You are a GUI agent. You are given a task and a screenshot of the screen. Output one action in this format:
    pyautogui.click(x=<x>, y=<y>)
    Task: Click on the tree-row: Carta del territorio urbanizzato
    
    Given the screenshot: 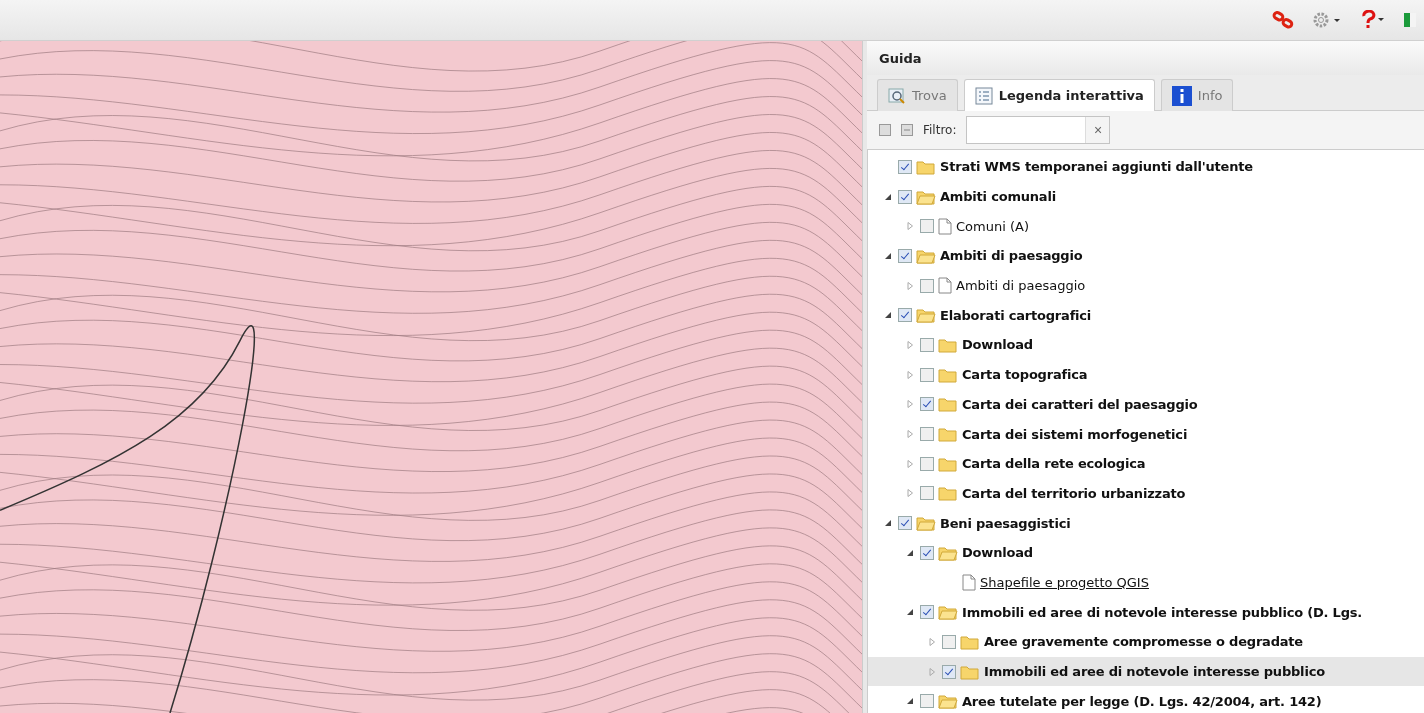 What is the action you would take?
    pyautogui.click(x=1146, y=493)
    